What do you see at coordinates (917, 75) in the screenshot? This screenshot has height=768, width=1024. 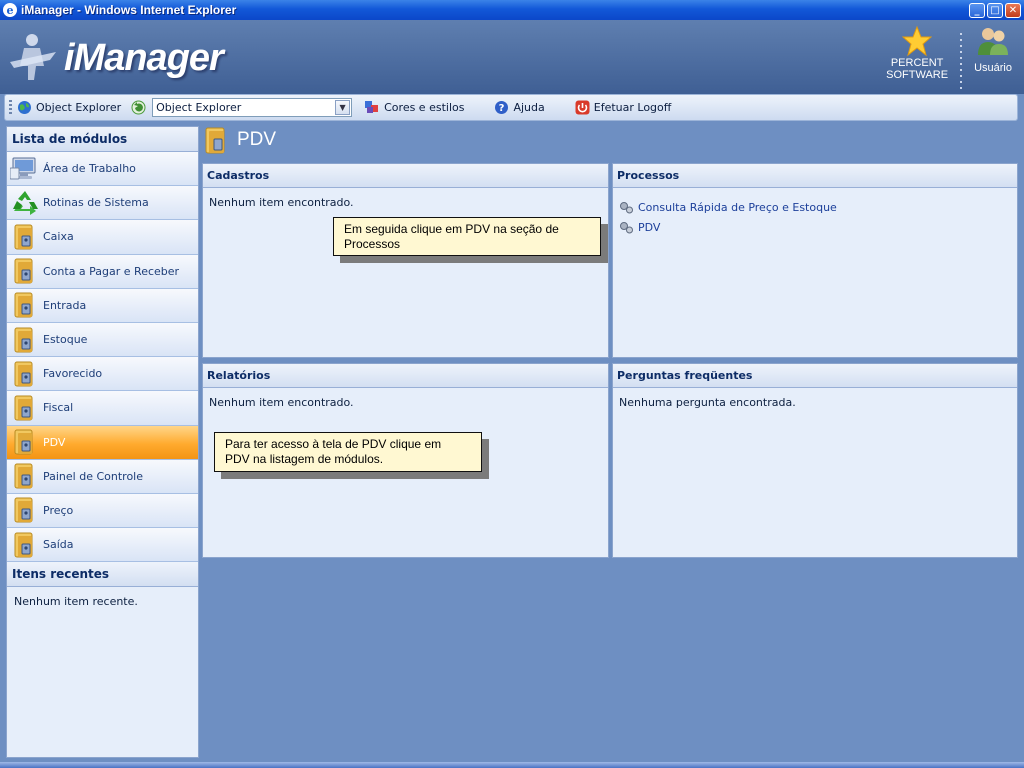 I see `company-line2: SOFTWARE` at bounding box center [917, 75].